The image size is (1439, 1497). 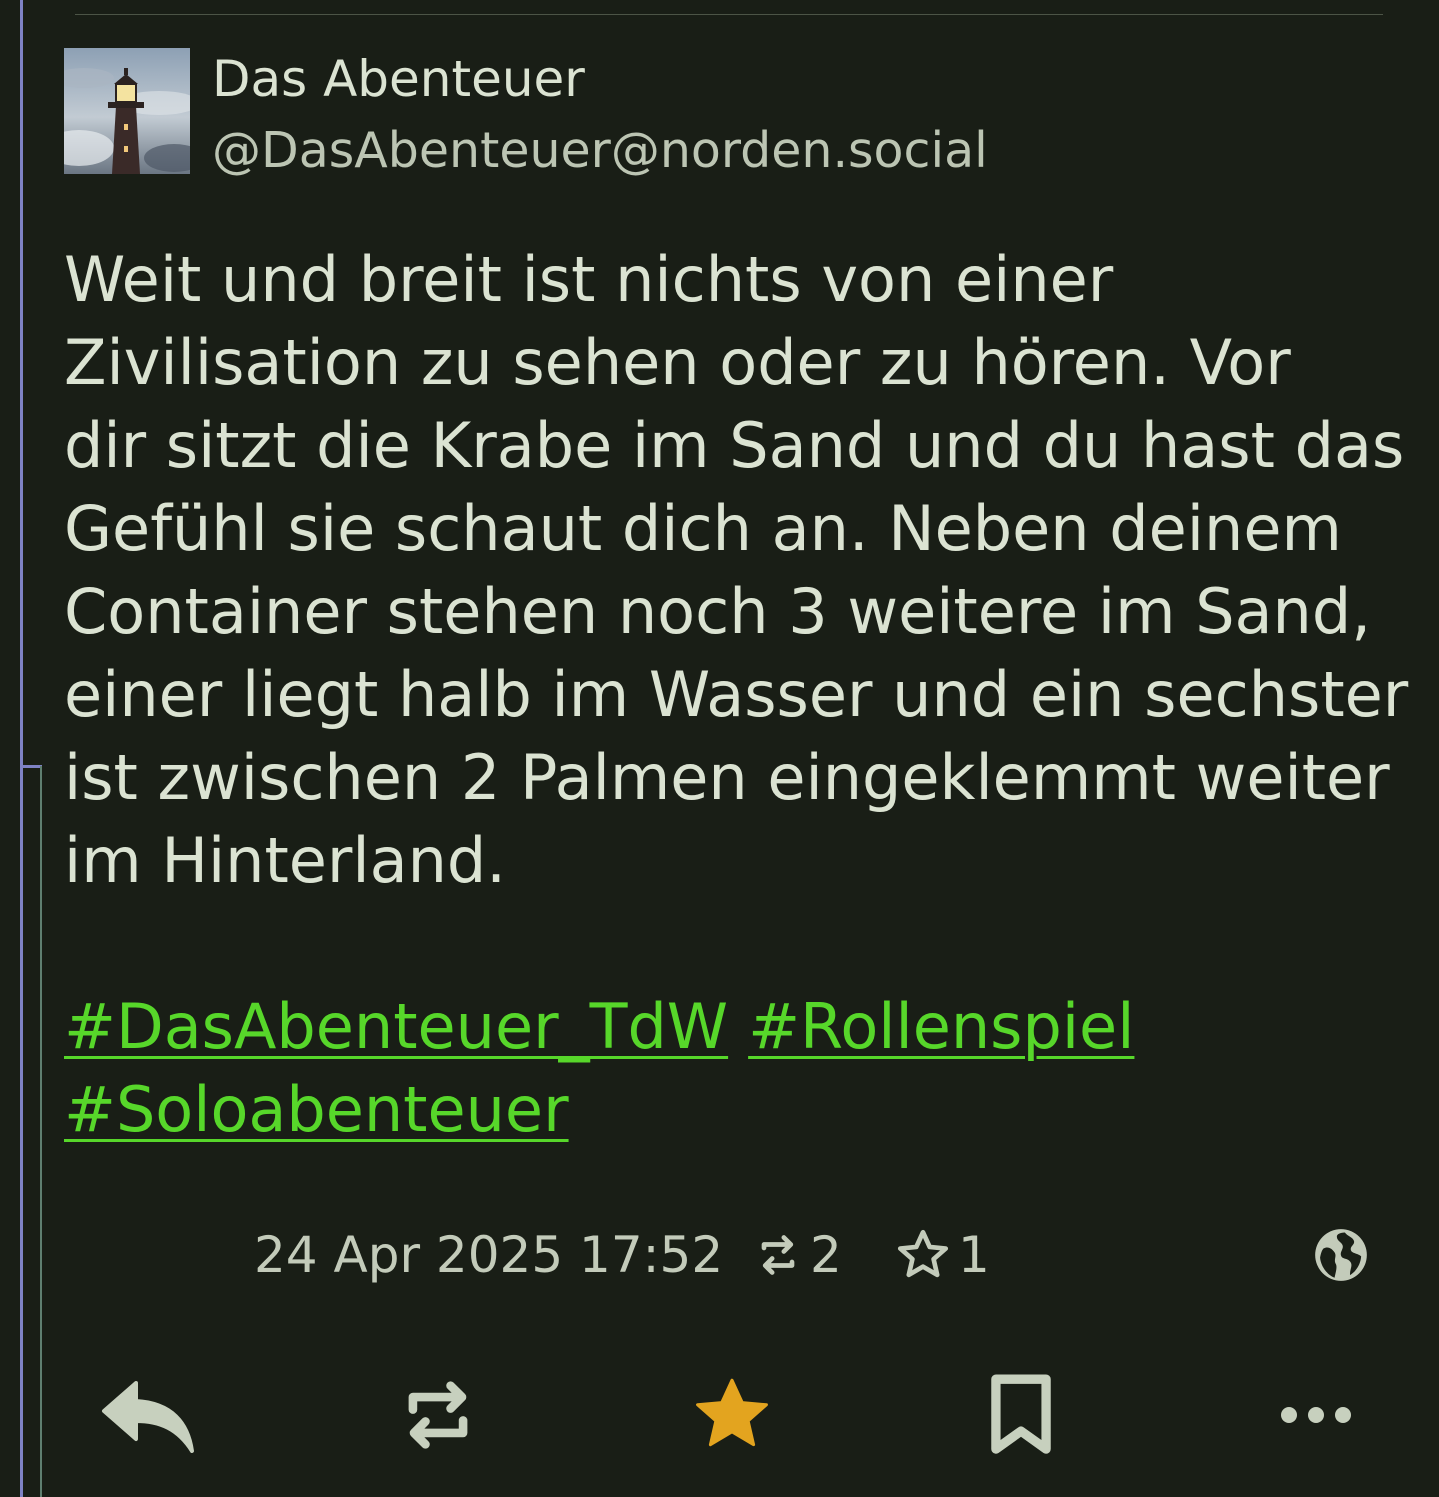 I want to click on content-line: Zivilisation zu sehen oder zu hören. Vor, so click(x=677, y=362).